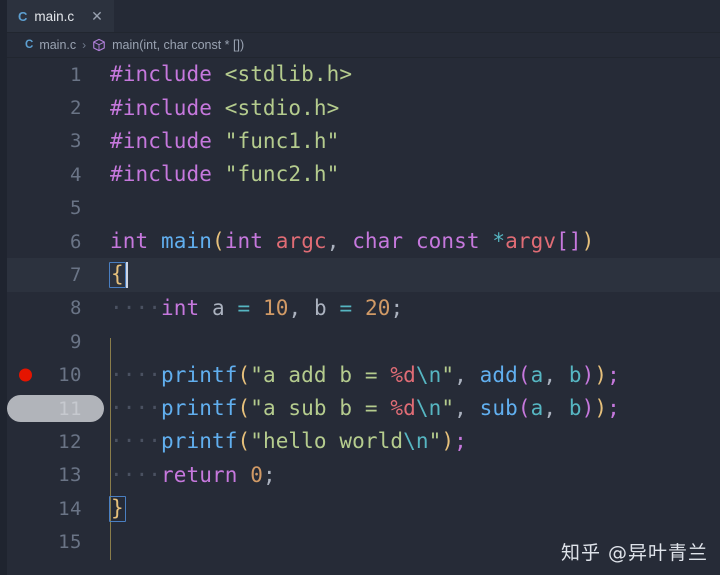 The width and height of the screenshot is (720, 575). Describe the element at coordinates (58, 141) in the screenshot. I see `line-gutter: 3` at that location.